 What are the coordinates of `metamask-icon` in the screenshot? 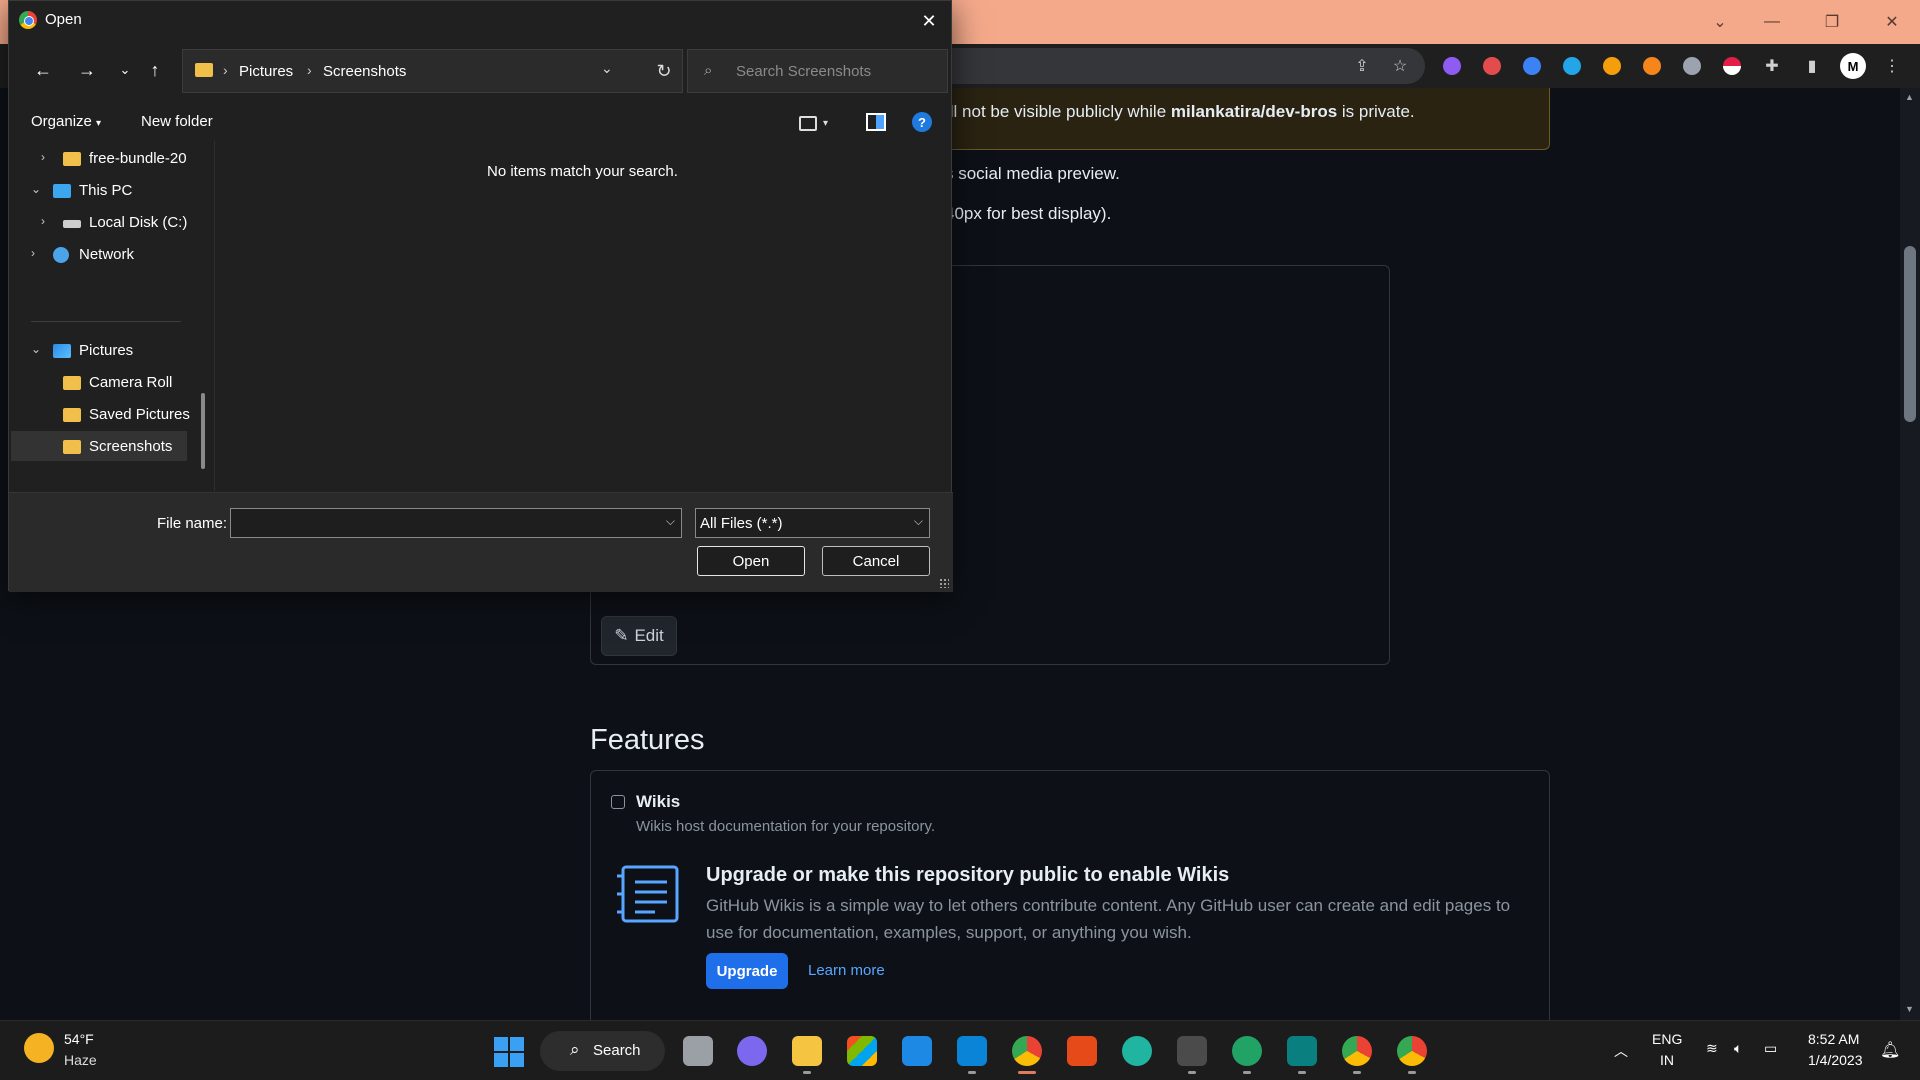 It's located at (1652, 66).